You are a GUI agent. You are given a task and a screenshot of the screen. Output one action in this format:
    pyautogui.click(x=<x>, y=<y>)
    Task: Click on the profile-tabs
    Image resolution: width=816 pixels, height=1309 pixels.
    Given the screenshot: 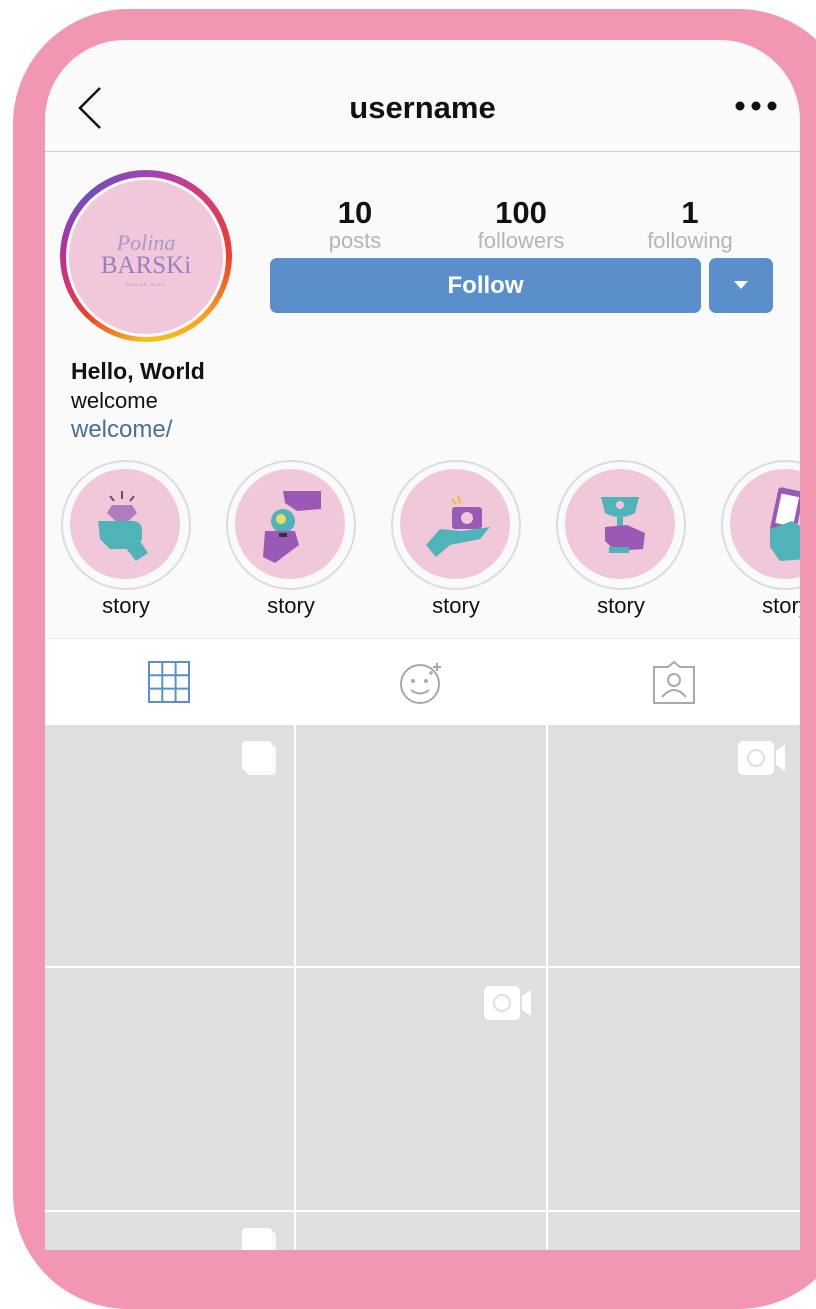 What is the action you would take?
    pyautogui.click(x=422, y=682)
    